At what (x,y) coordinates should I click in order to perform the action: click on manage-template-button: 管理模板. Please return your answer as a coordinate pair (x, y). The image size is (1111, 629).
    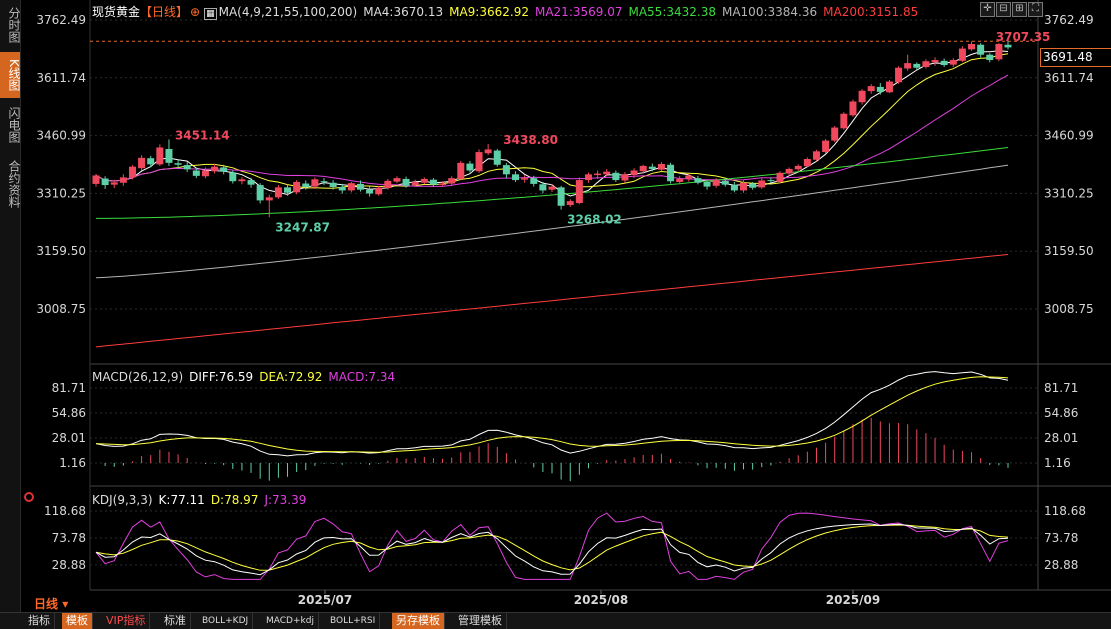
    Looking at the image, I should click on (480, 621).